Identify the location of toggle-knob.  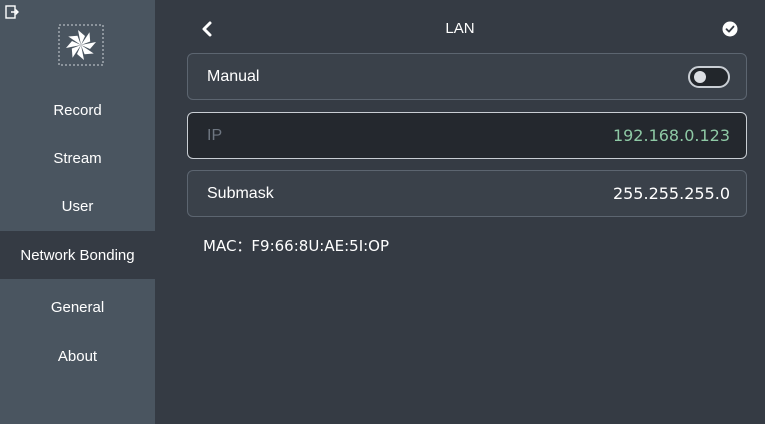
(700, 76).